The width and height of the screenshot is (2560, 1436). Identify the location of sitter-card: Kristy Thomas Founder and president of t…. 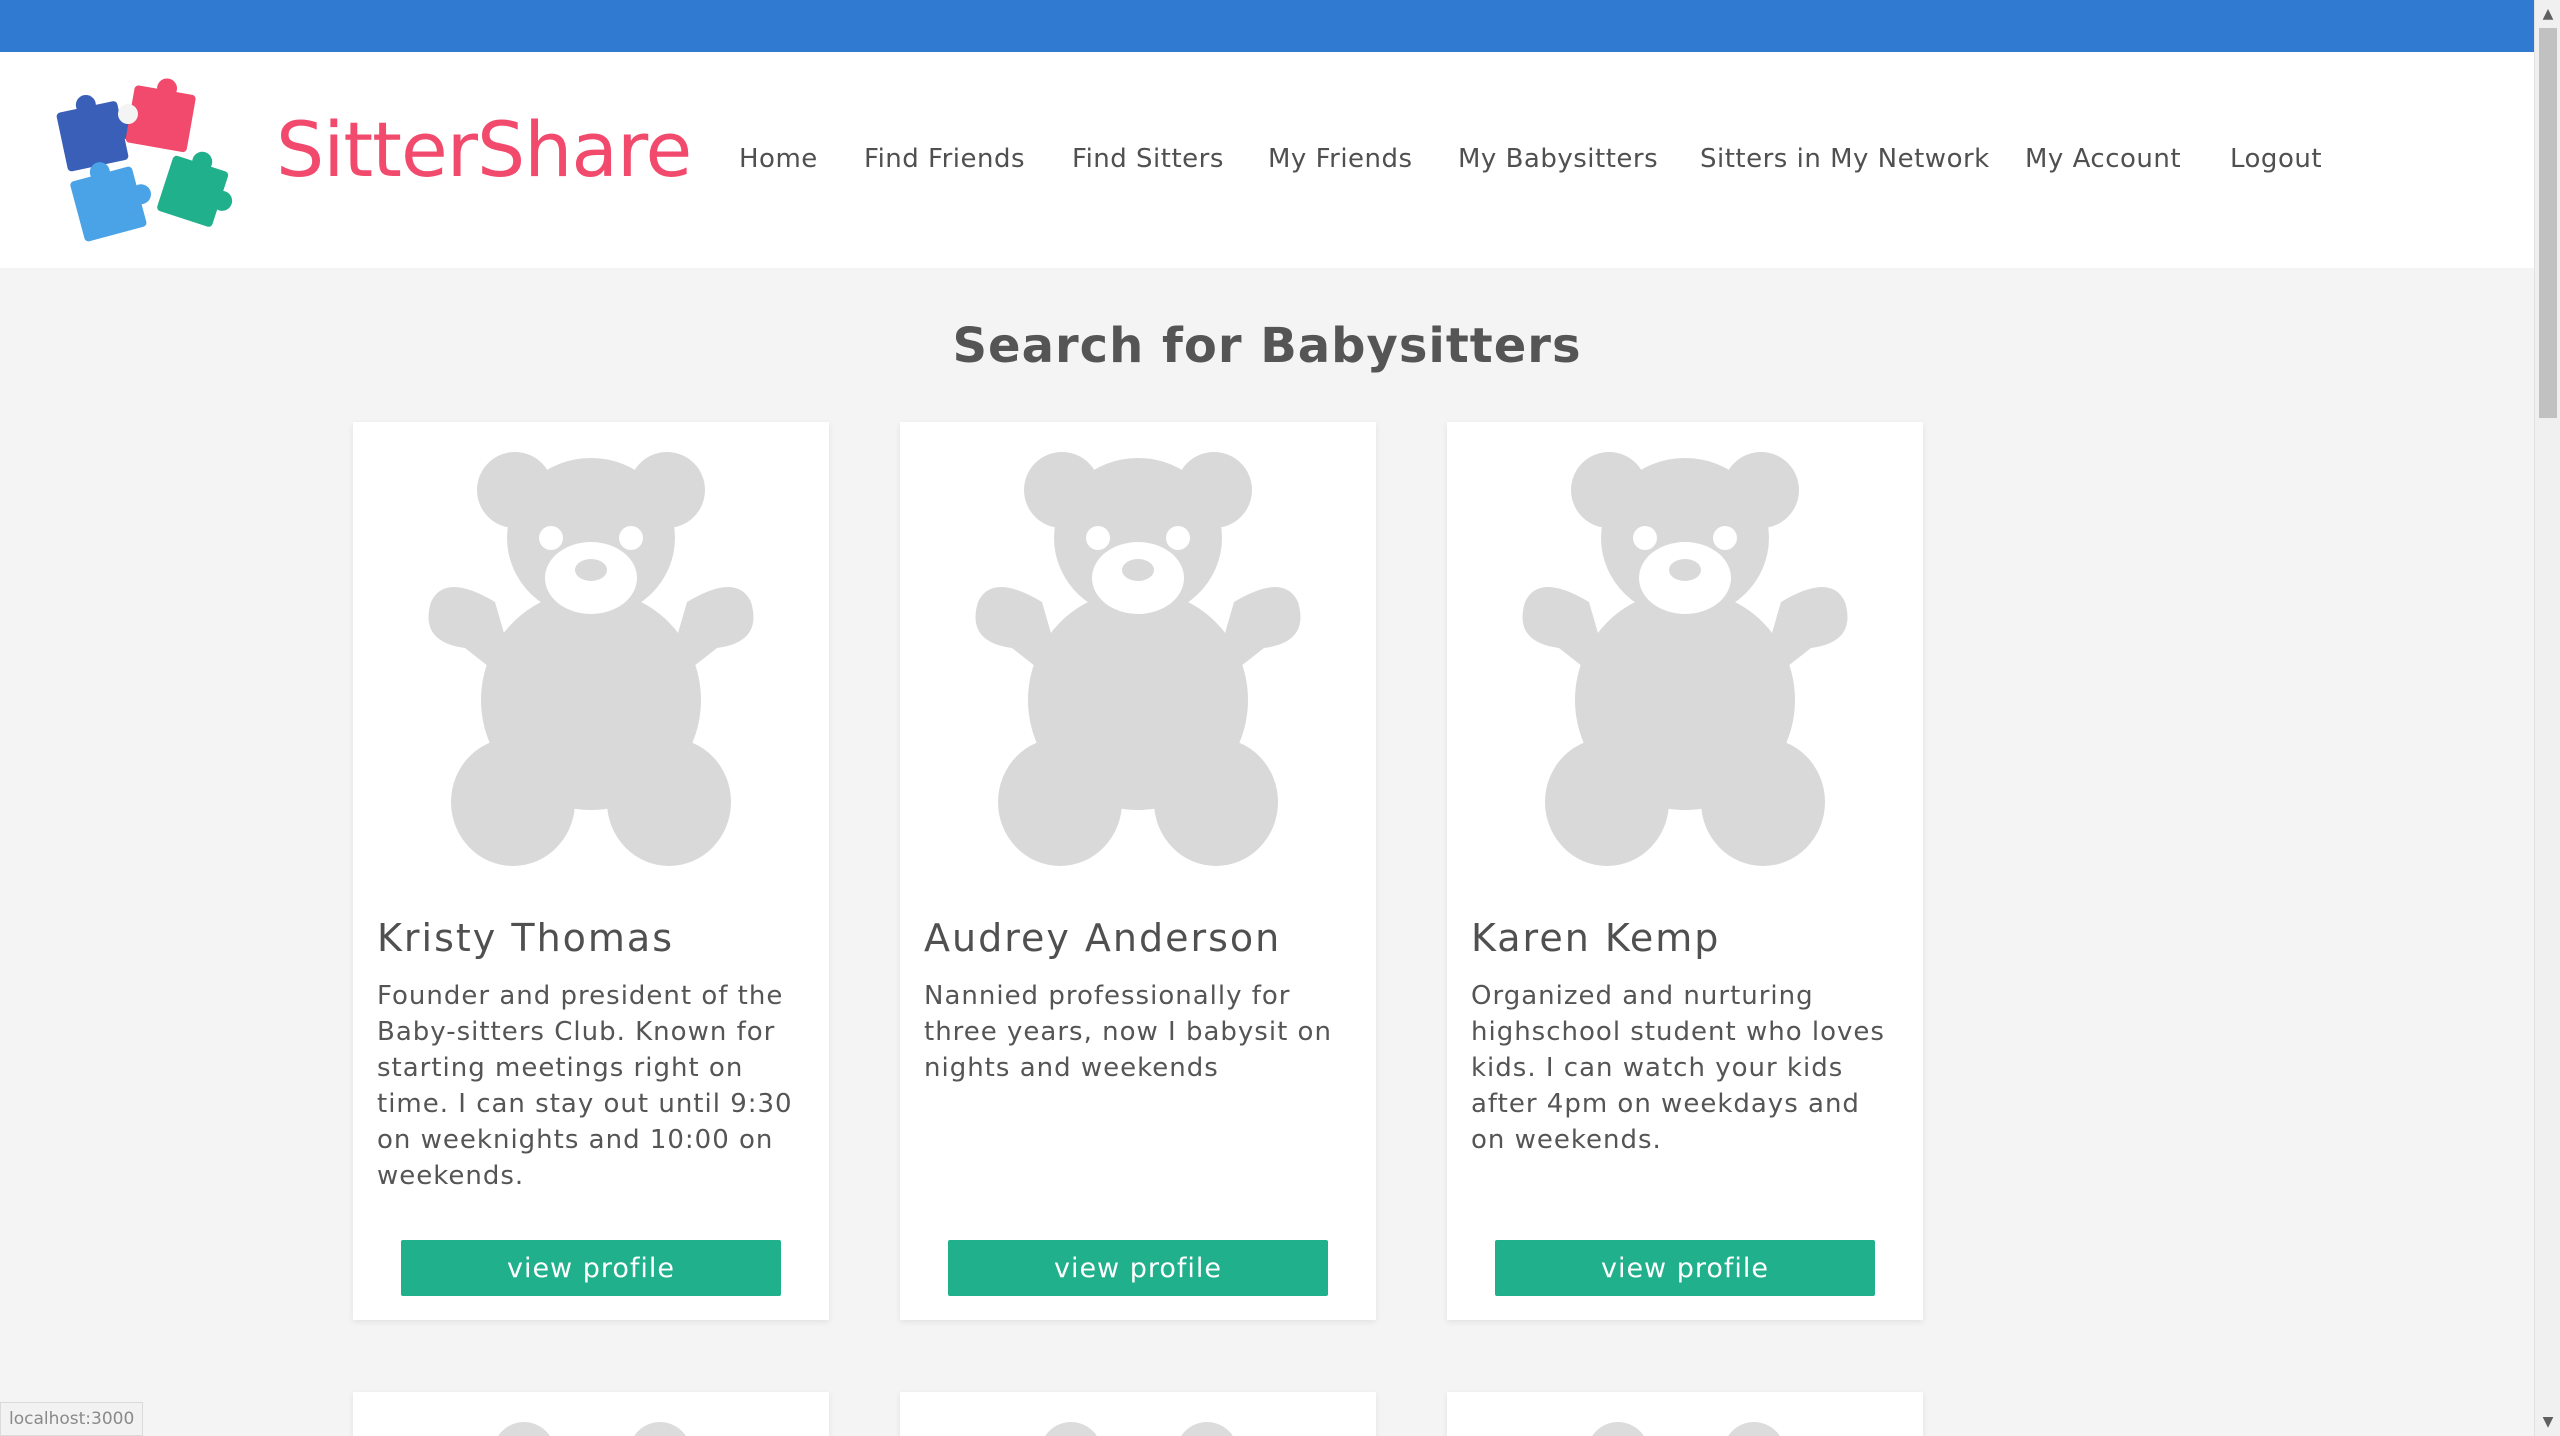
(591, 871).